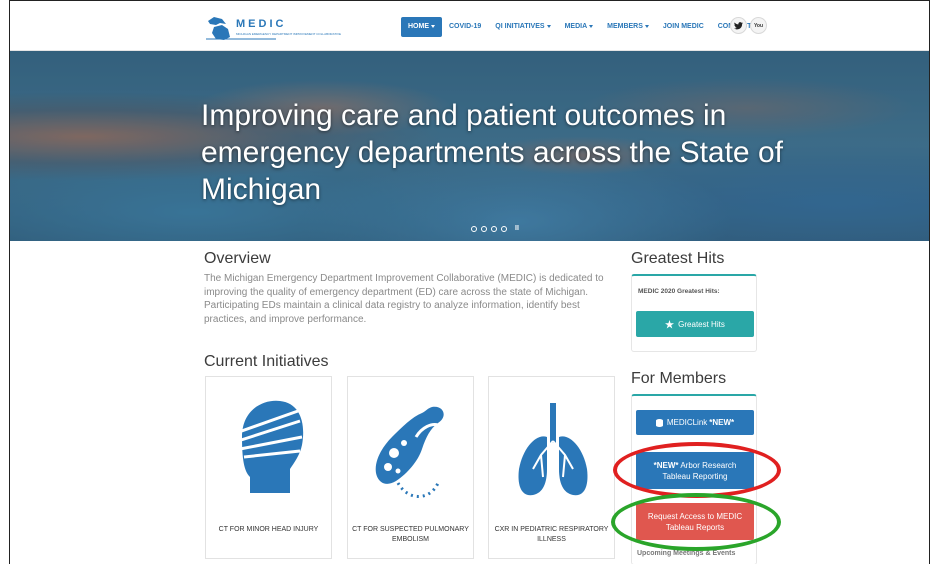  Describe the element at coordinates (517, 228) in the screenshot. I see `pause-icon: II` at that location.